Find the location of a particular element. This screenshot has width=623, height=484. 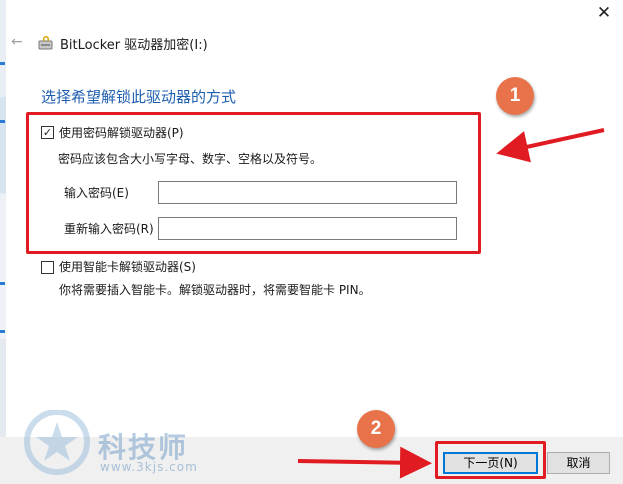

arrow-to-next-button is located at coordinates (364, 462).